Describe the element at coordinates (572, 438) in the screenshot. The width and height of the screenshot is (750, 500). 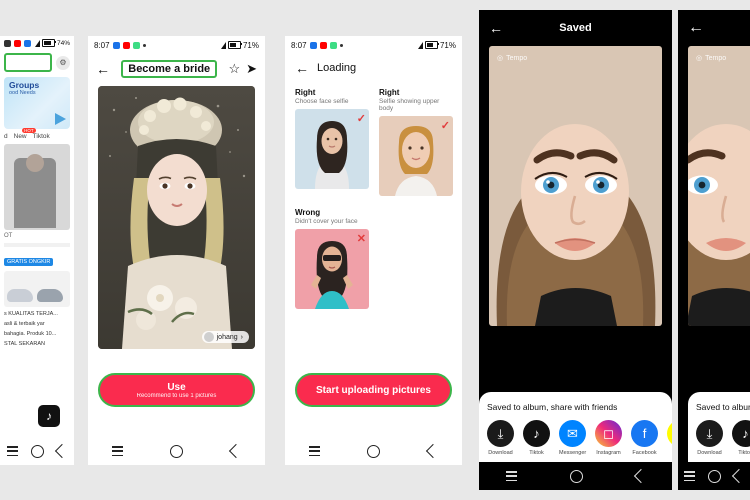
I see `share-option-messenger: ✉ Messenger` at that location.